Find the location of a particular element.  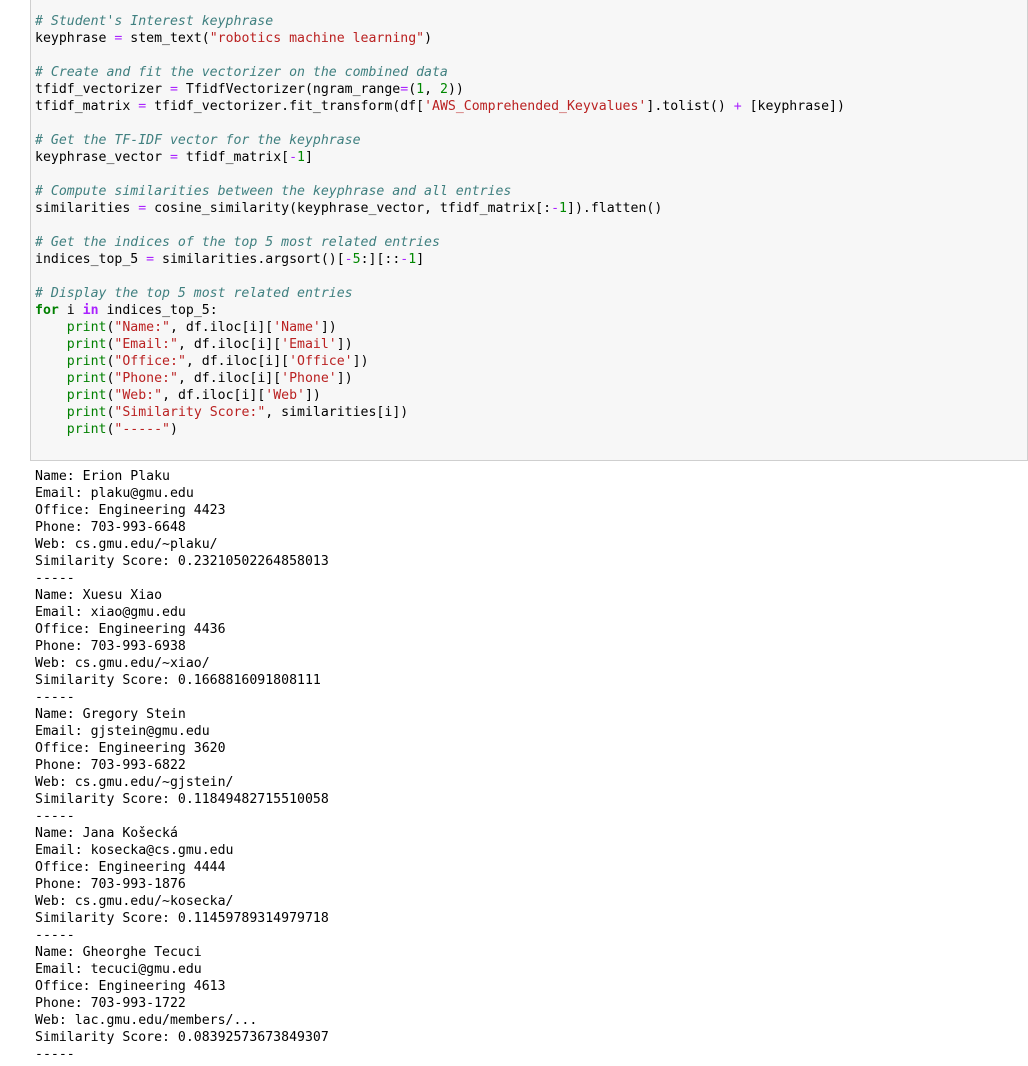

code-token: similarities is located at coordinates (87, 208).